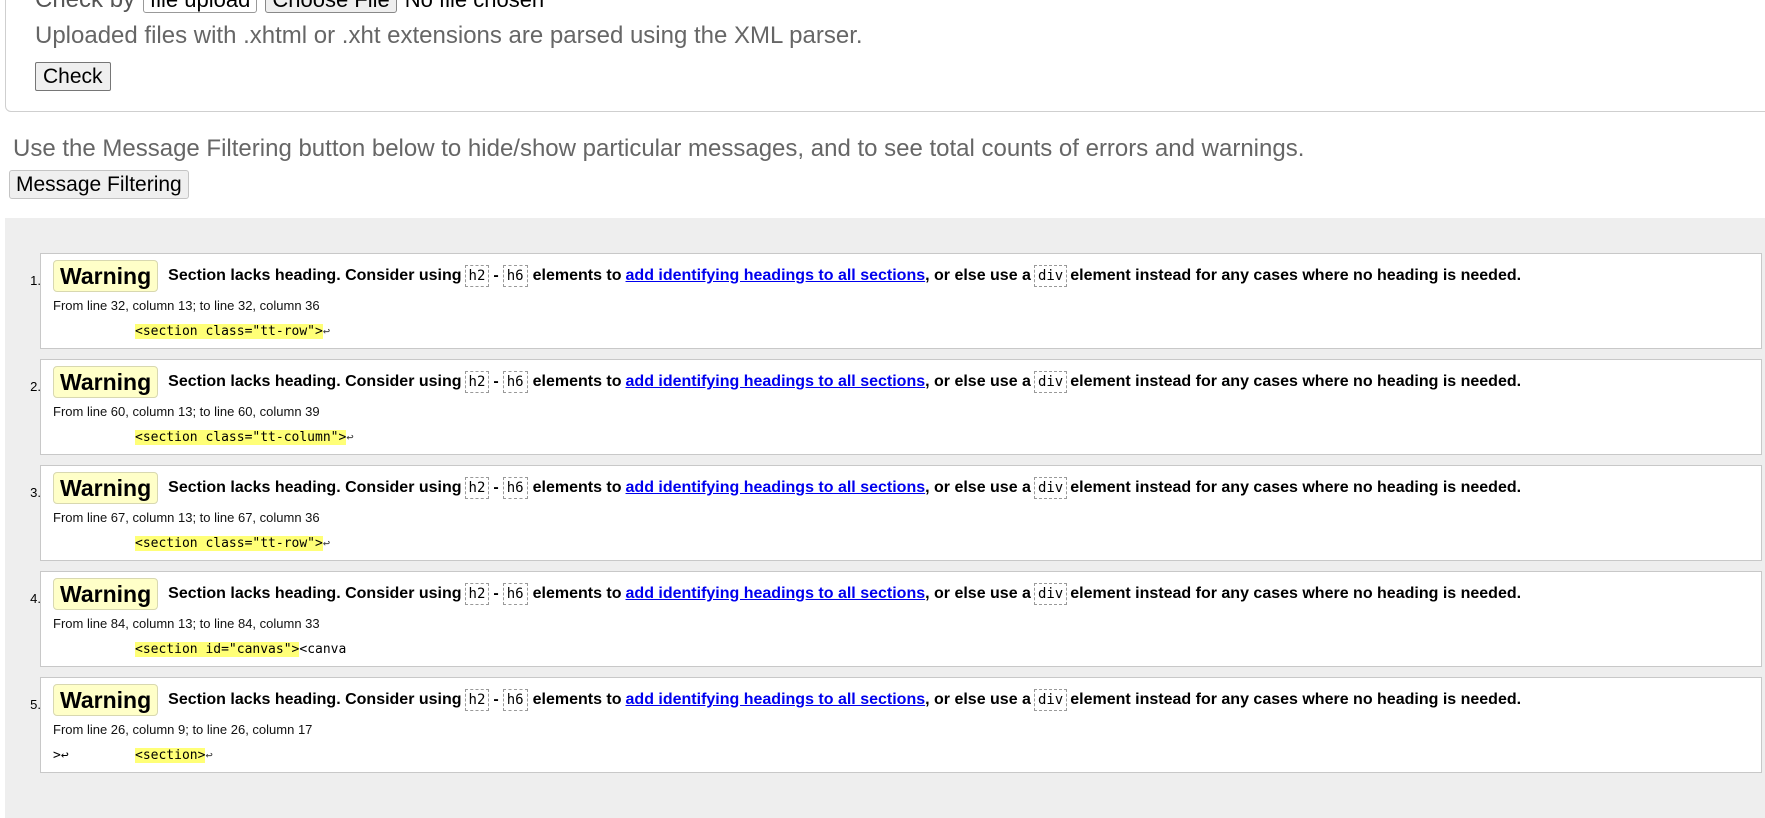 This screenshot has width=1765, height=818. Describe the element at coordinates (170, 755) in the screenshot. I see `extract-highlight: <section>` at that location.